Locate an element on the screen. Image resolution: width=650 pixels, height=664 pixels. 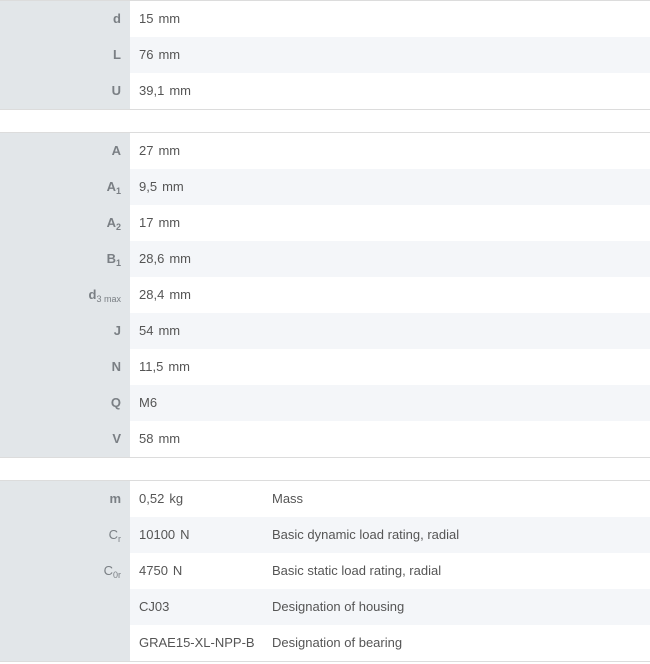
value: 27 is located at coordinates (146, 150).